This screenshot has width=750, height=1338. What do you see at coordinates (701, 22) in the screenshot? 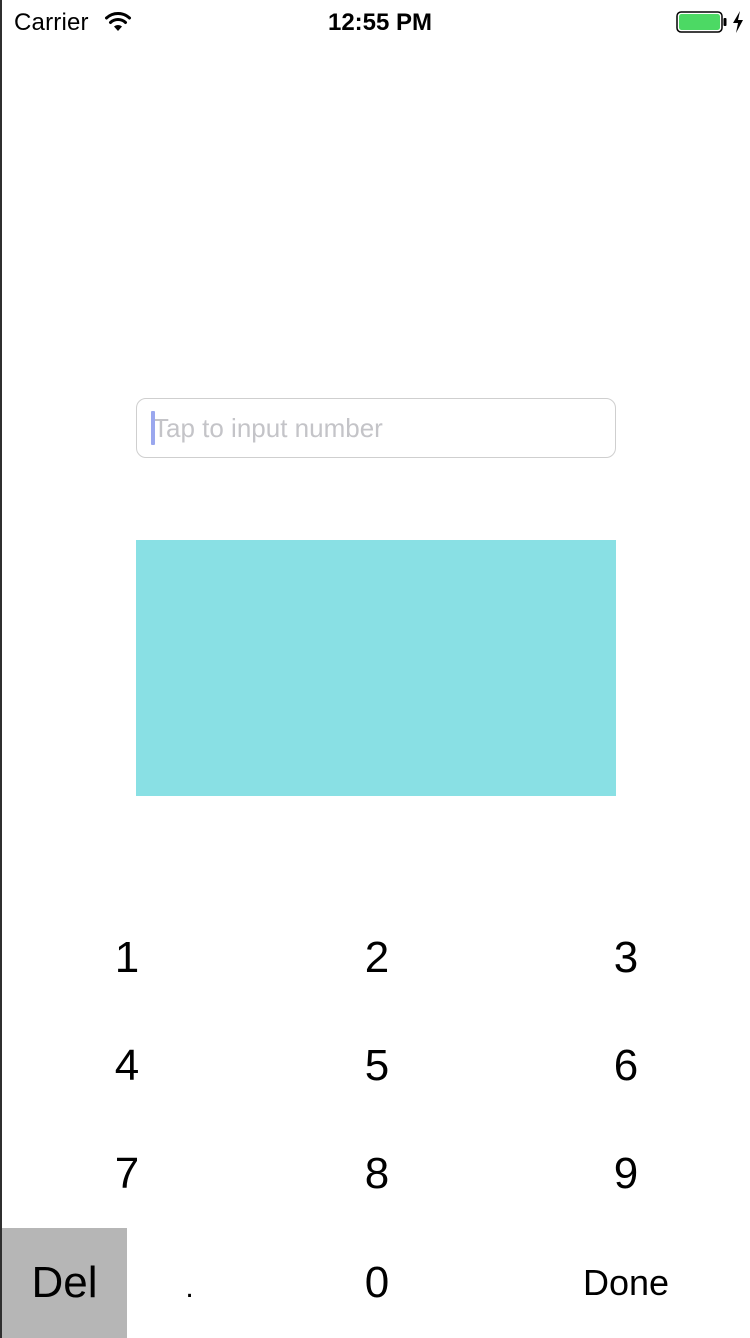
I see `battery-icon` at bounding box center [701, 22].